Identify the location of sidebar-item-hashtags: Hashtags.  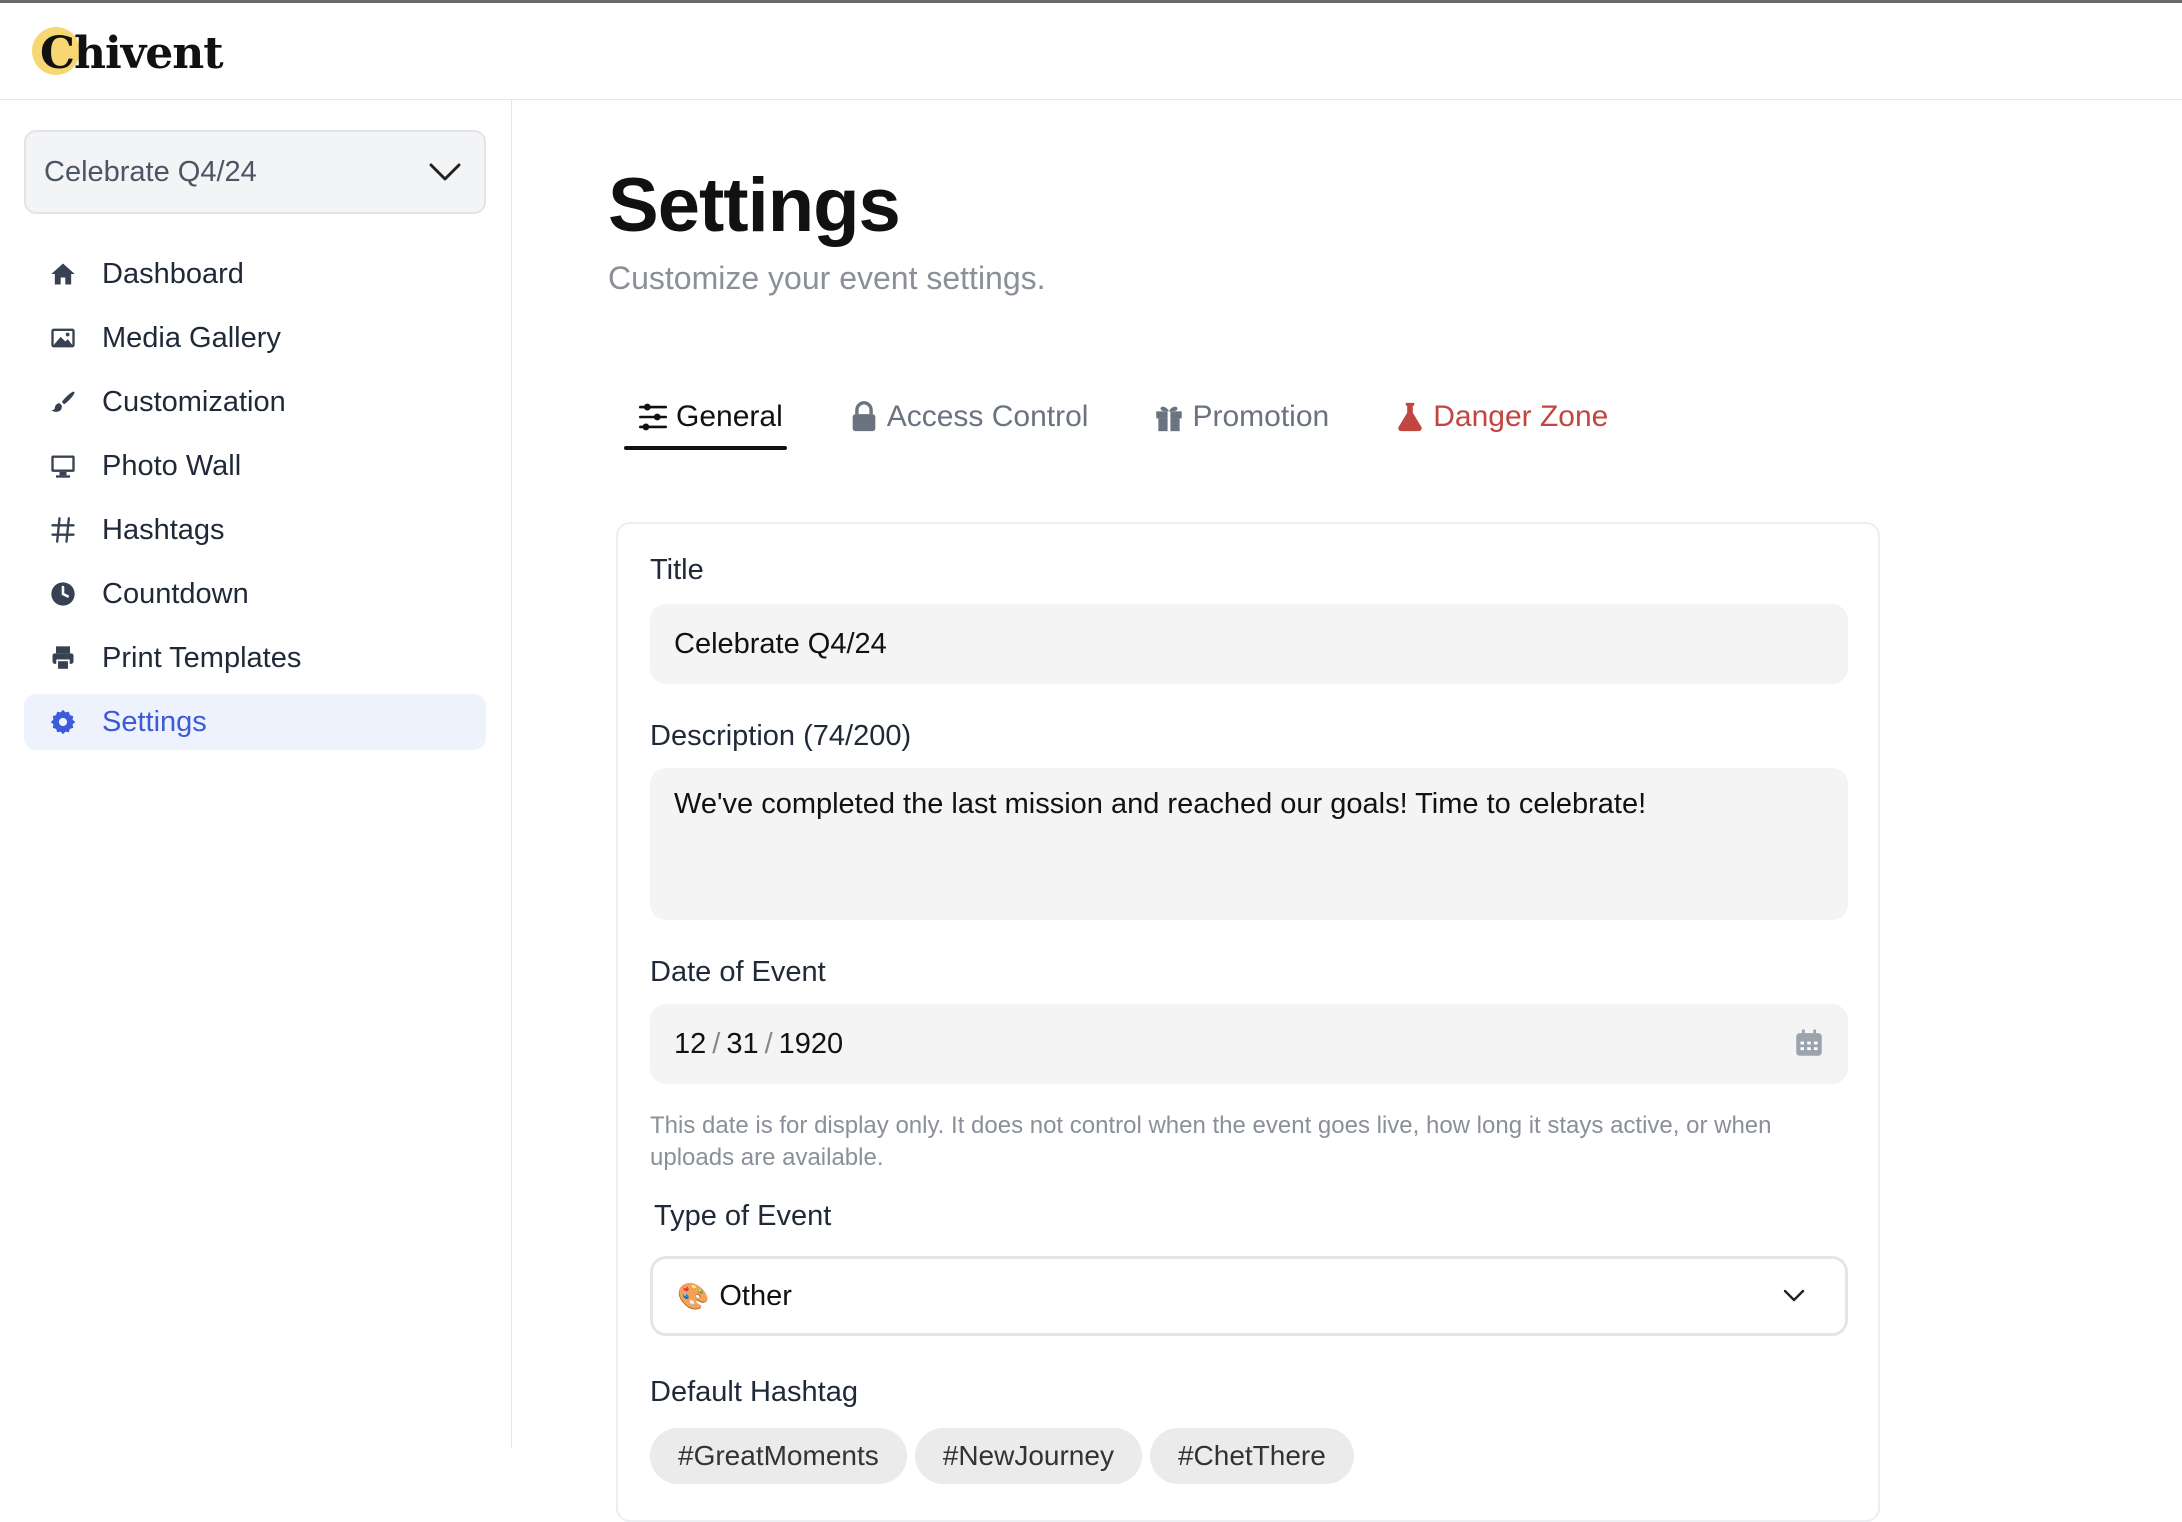
(255, 530).